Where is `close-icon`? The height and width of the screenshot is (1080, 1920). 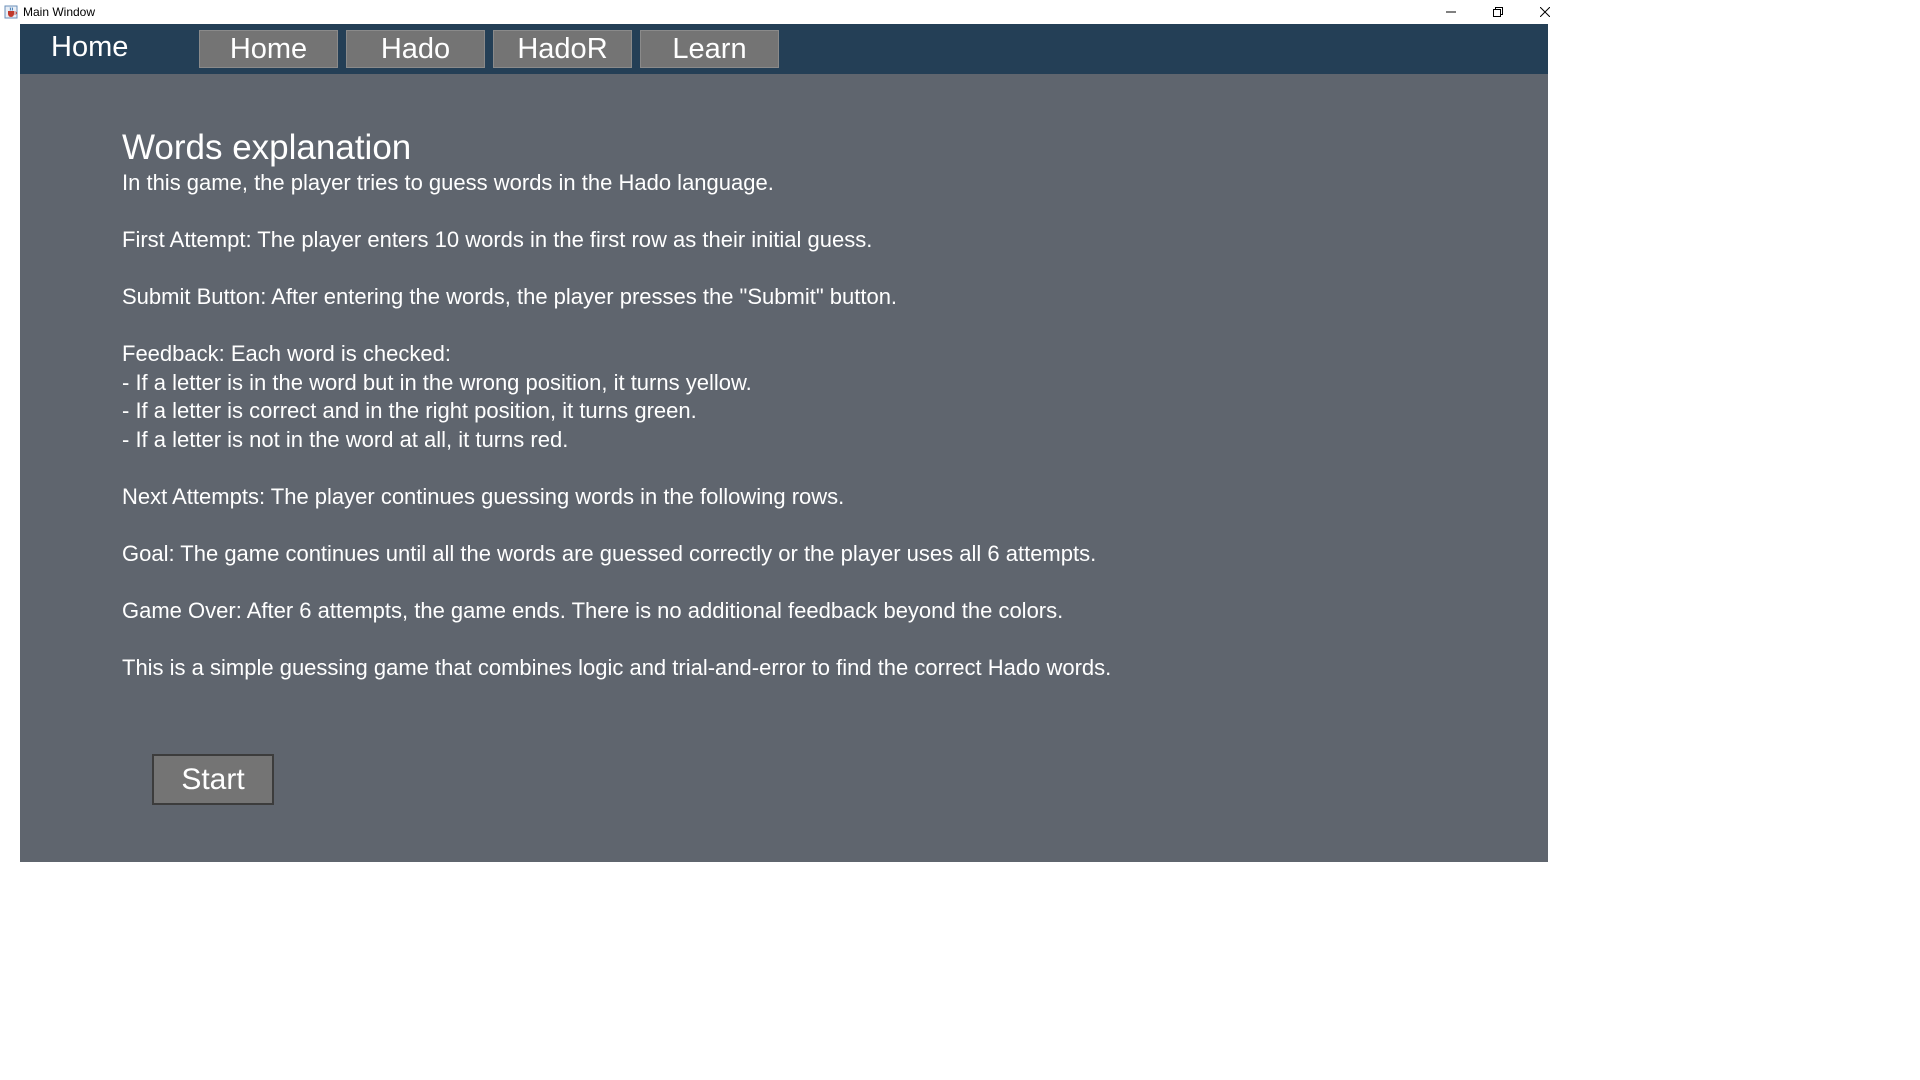 close-icon is located at coordinates (1544, 12).